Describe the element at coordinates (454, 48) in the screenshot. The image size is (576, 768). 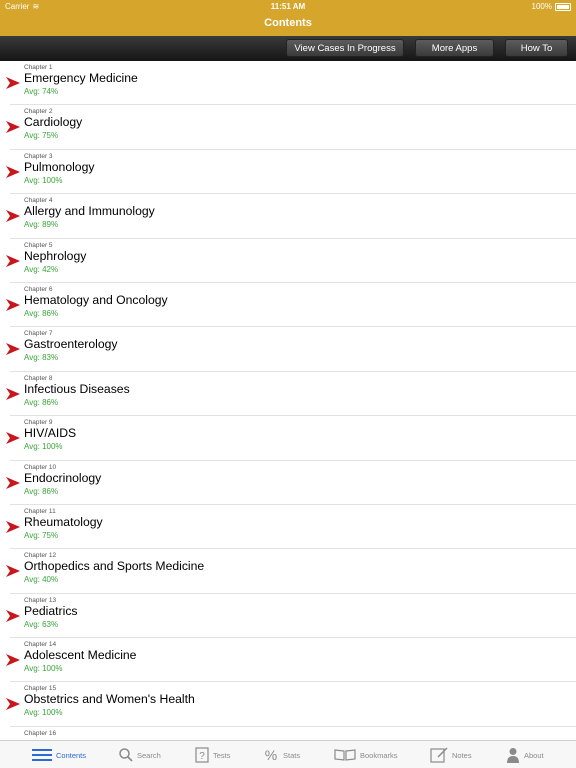
I see `more-apps-button: More Apps` at that location.